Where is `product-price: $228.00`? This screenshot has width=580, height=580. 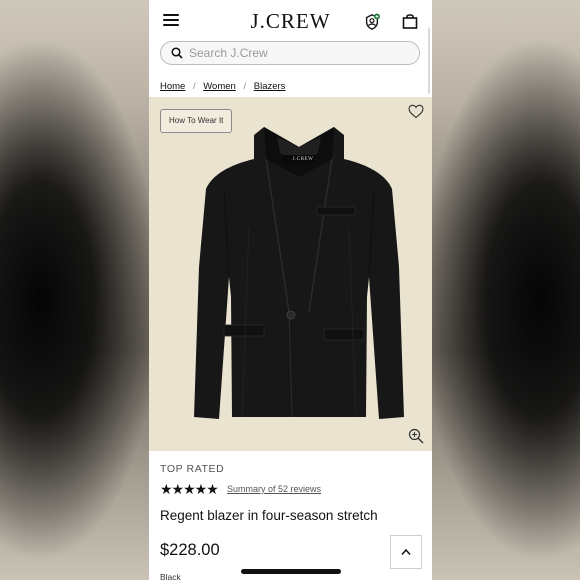
product-price: $228.00 is located at coordinates (190, 550).